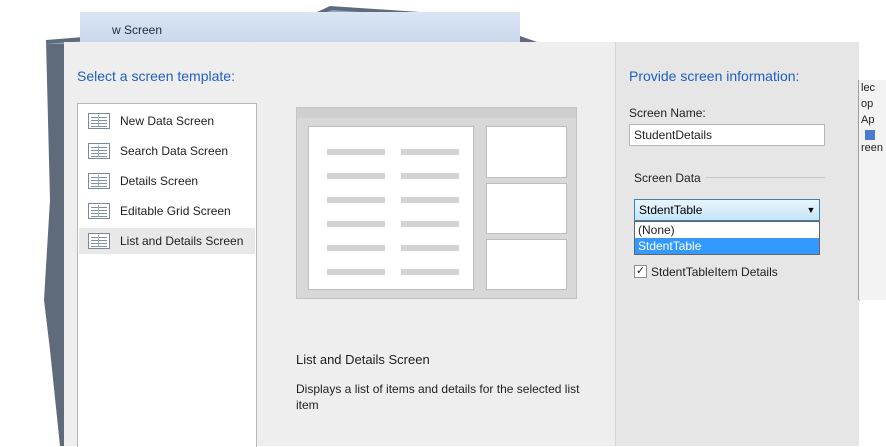  I want to click on screen-info-heading: Provide screen information:, so click(714, 76).